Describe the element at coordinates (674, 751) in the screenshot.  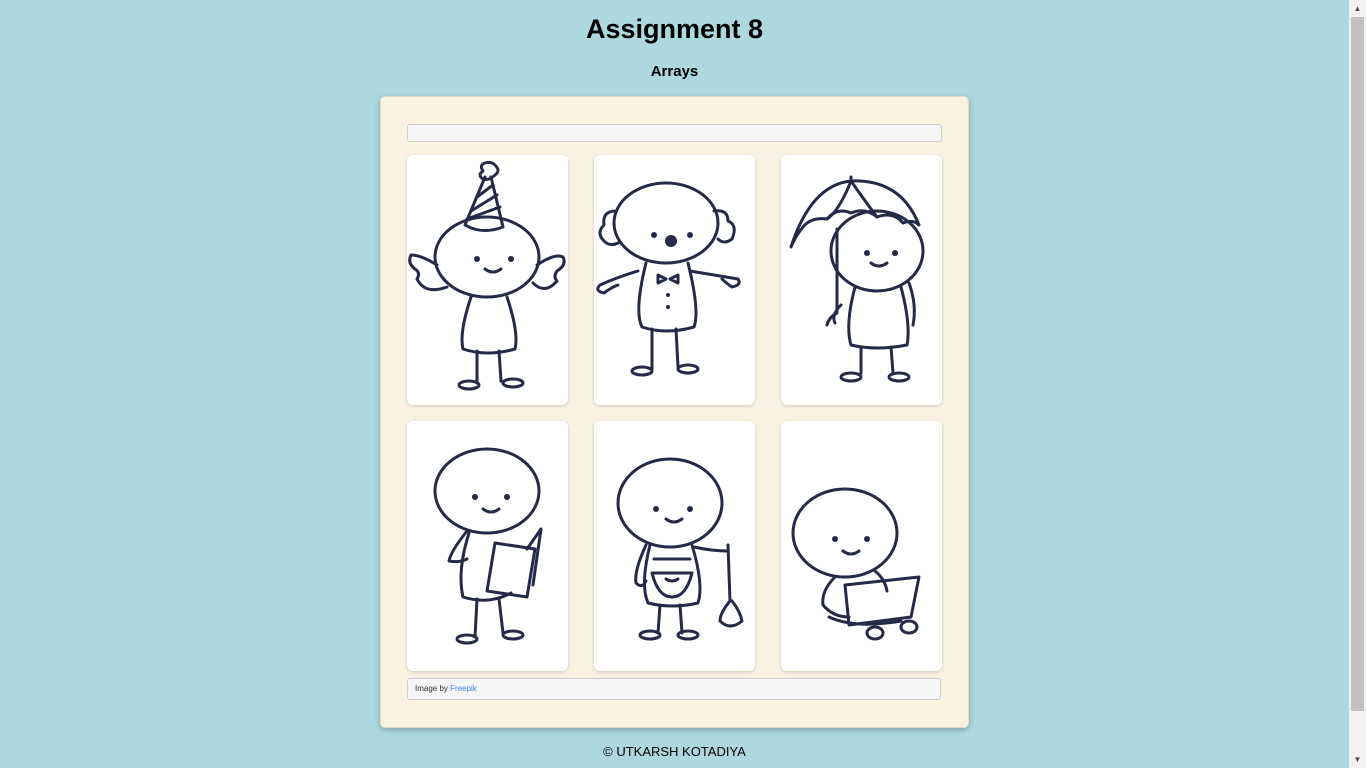
I see `footer-copyright: © UTKARSH KOTADIYA` at that location.